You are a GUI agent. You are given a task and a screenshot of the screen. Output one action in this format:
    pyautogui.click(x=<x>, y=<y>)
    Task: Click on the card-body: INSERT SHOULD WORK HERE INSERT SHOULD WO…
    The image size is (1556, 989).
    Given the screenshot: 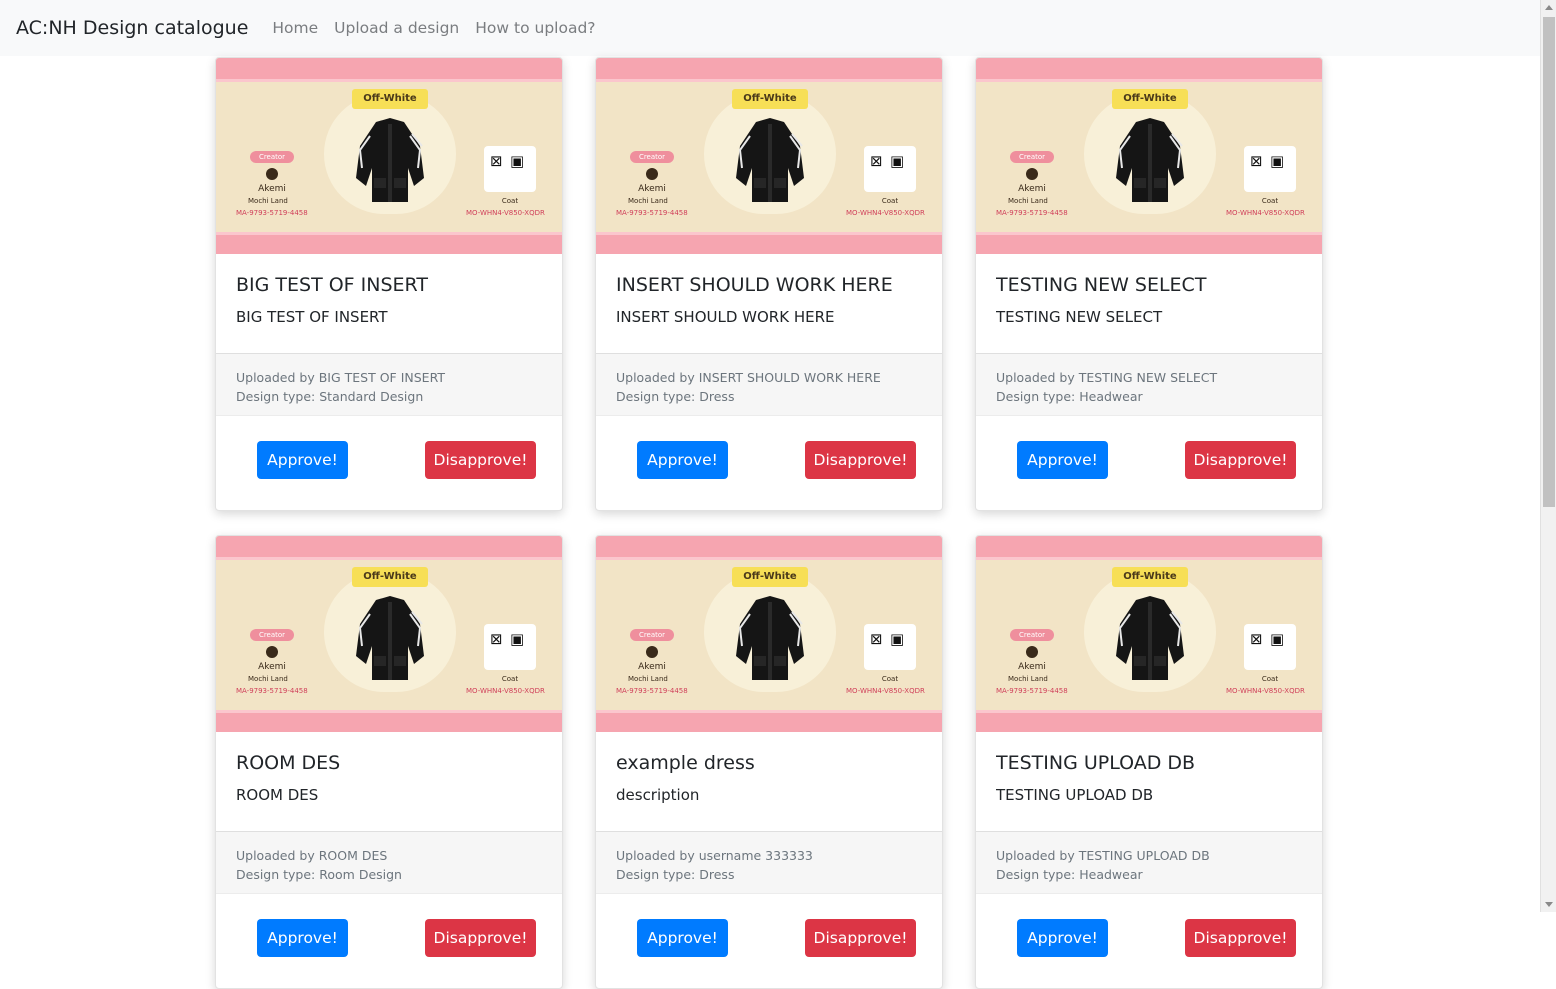 What is the action you would take?
    pyautogui.click(x=769, y=304)
    